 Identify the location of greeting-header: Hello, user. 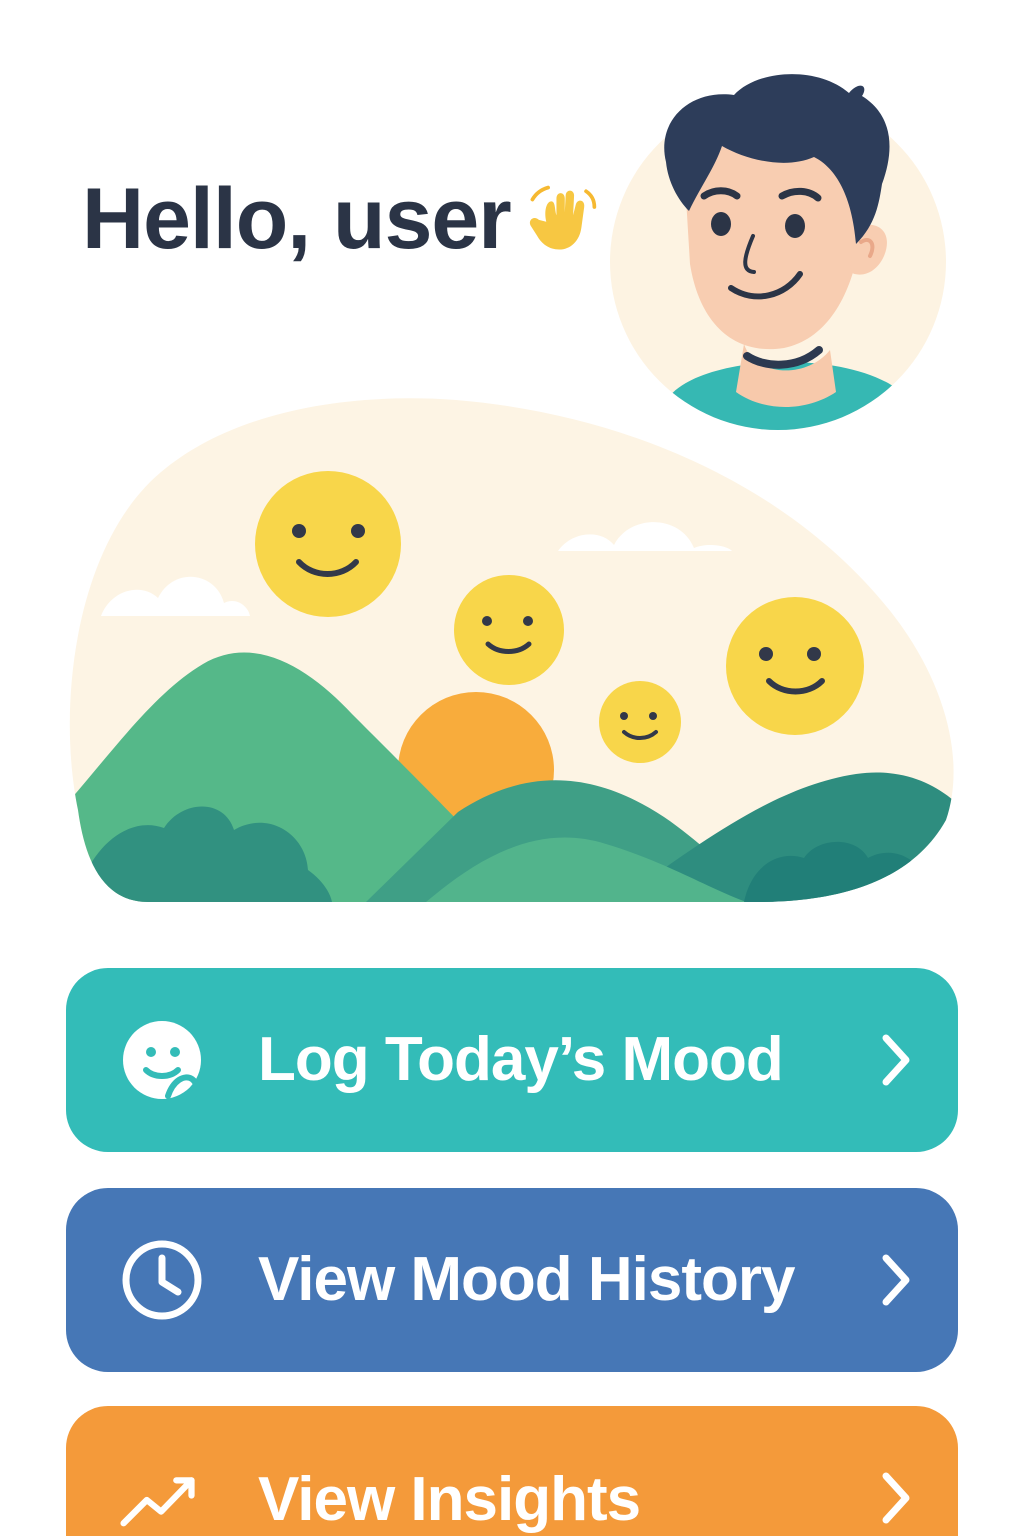
(340, 219).